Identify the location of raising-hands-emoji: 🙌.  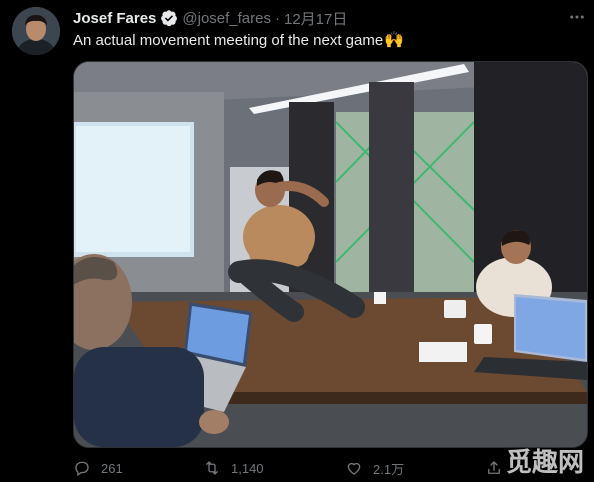
(394, 40).